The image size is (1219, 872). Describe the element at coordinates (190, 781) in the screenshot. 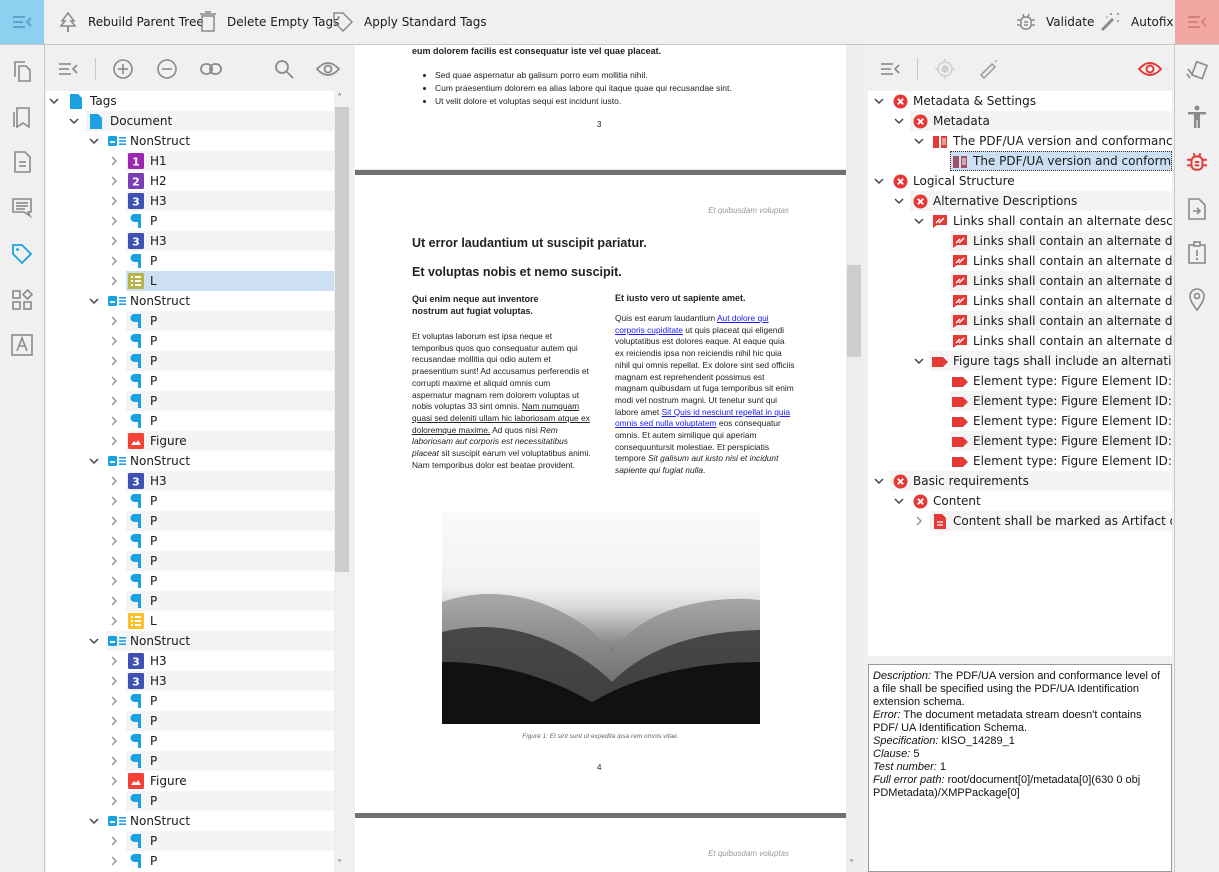

I see `tree-row: Figure` at that location.